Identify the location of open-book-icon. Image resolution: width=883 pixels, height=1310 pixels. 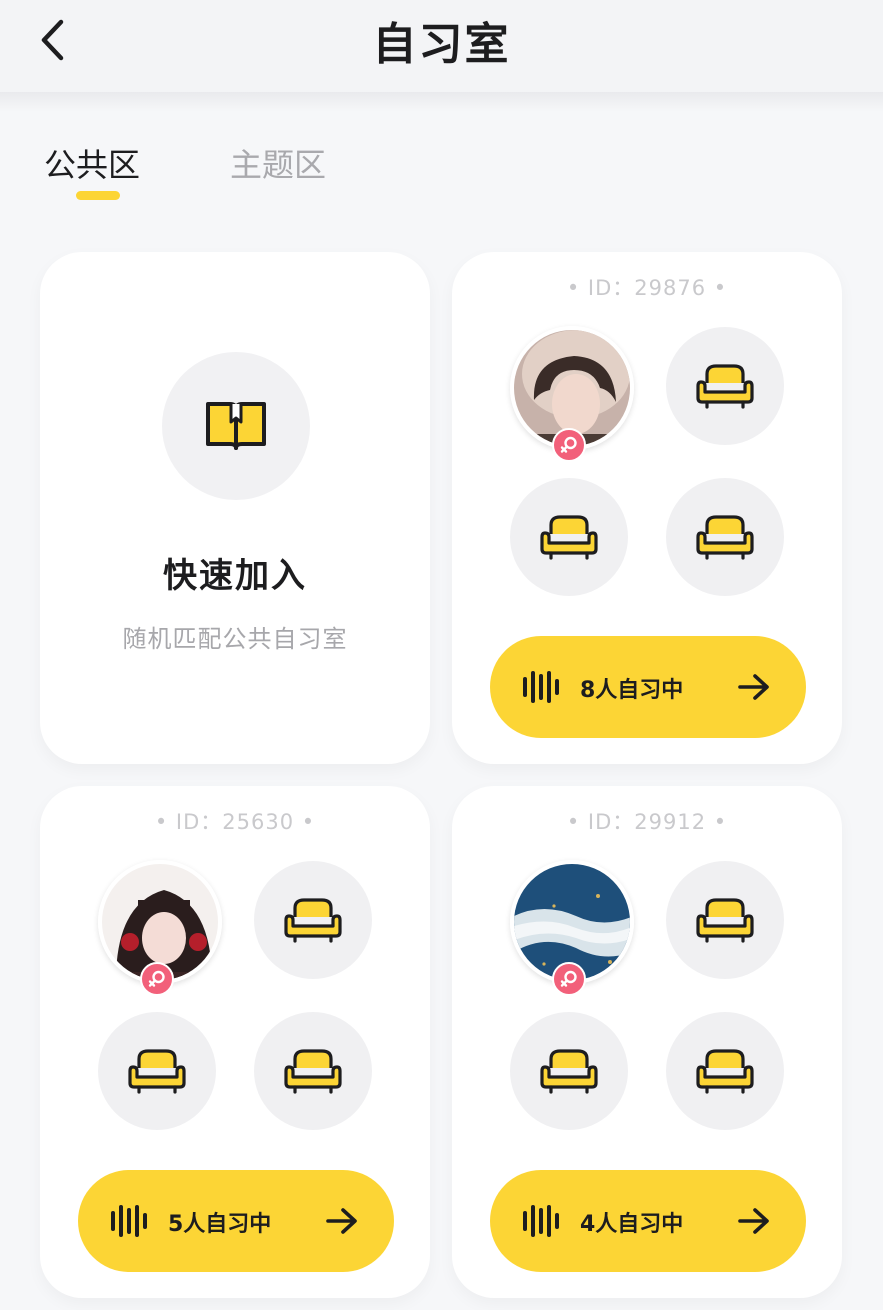
(236, 426).